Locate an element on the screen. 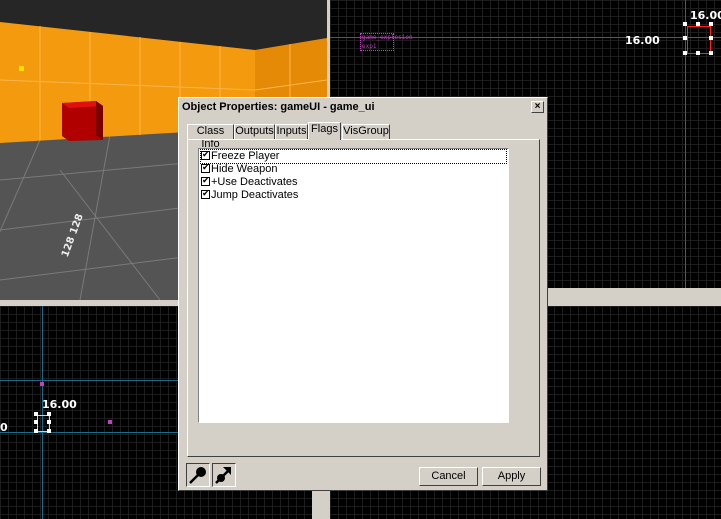 Image resolution: width=721 pixels, height=519 pixels. coord-label: 16.00 is located at coordinates (59, 404).